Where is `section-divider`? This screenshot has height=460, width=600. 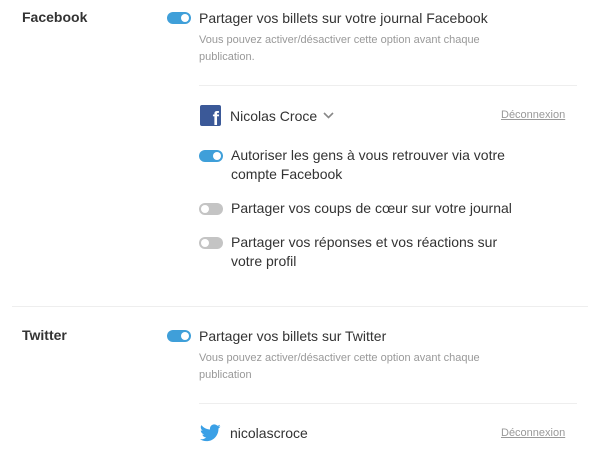 section-divider is located at coordinates (300, 306).